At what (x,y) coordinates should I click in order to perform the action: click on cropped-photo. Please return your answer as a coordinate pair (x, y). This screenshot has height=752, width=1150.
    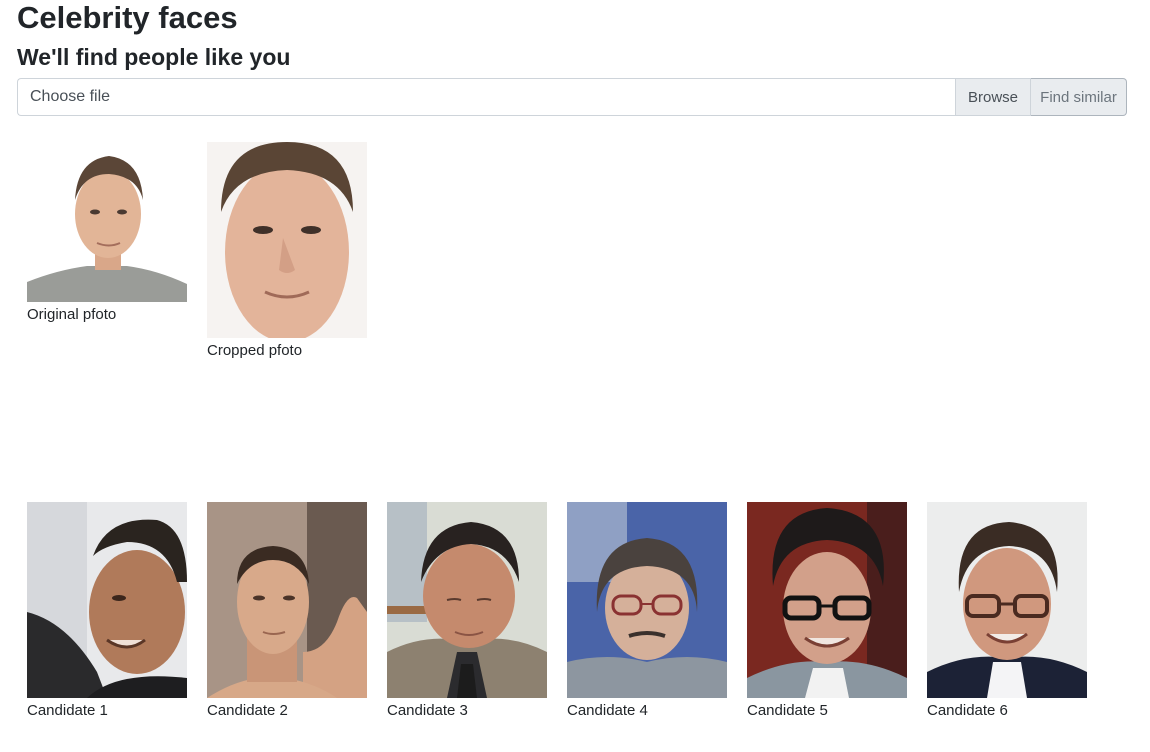
    Looking at the image, I should click on (287, 240).